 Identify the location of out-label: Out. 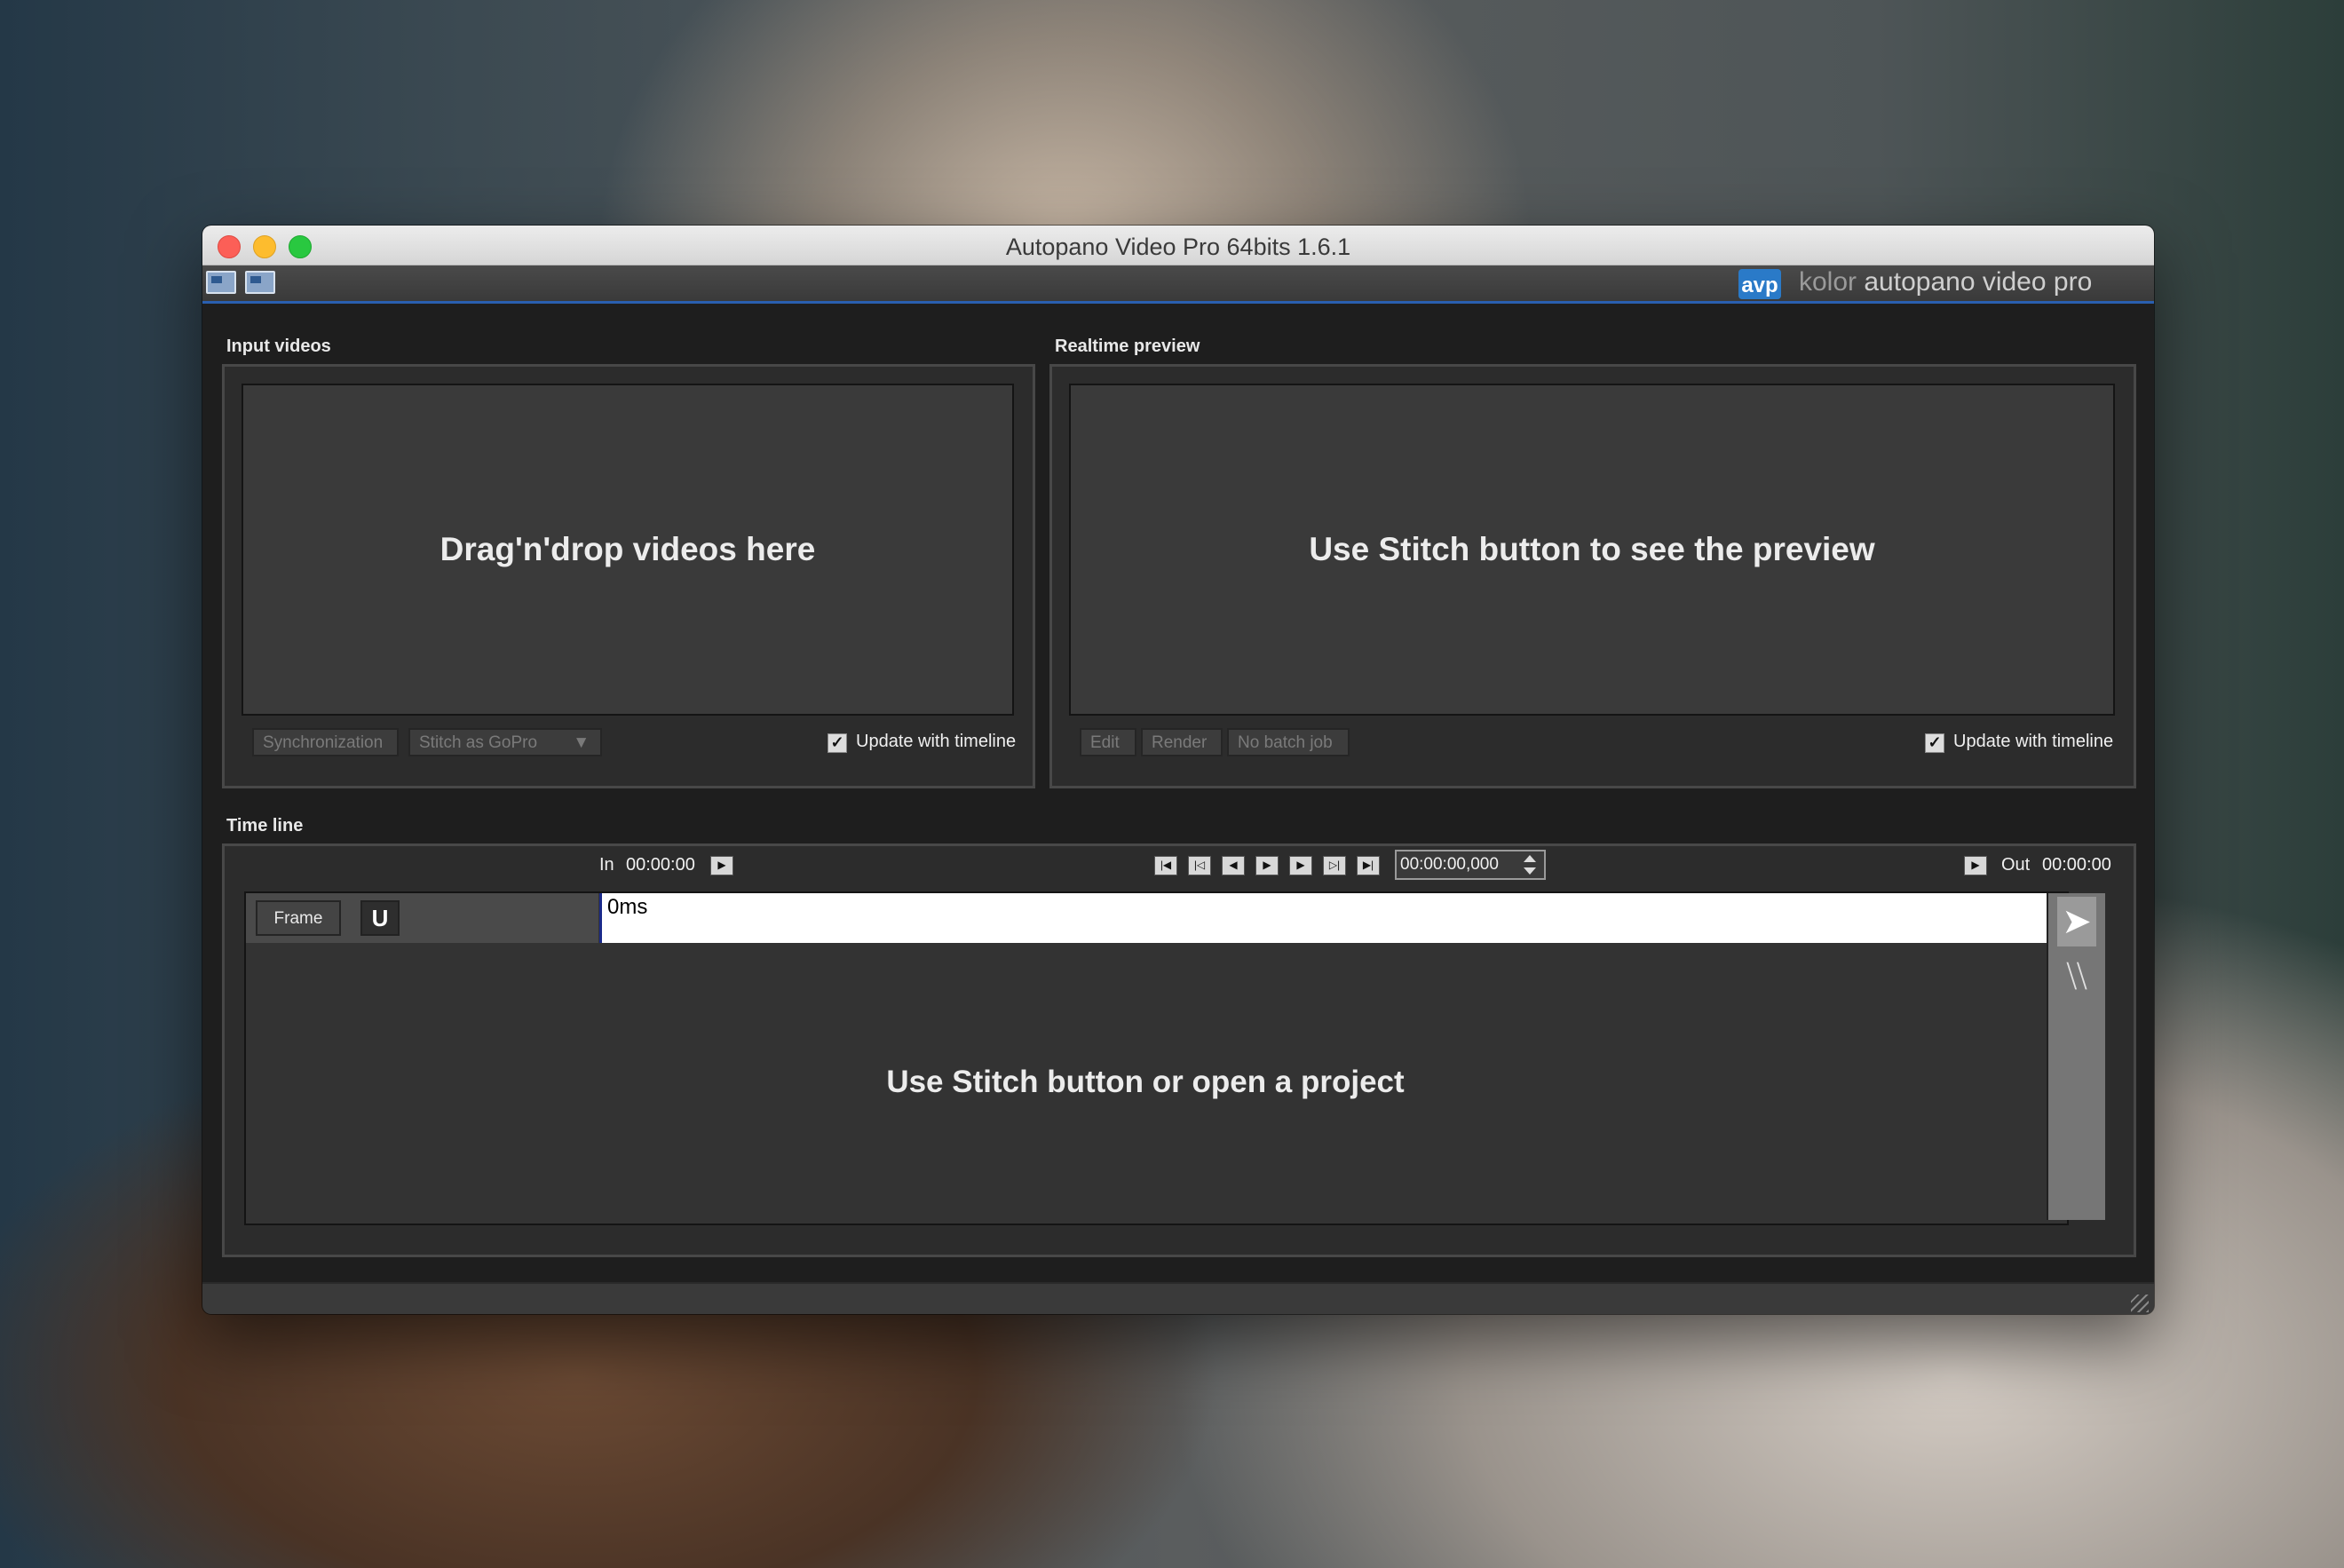
(2016, 865).